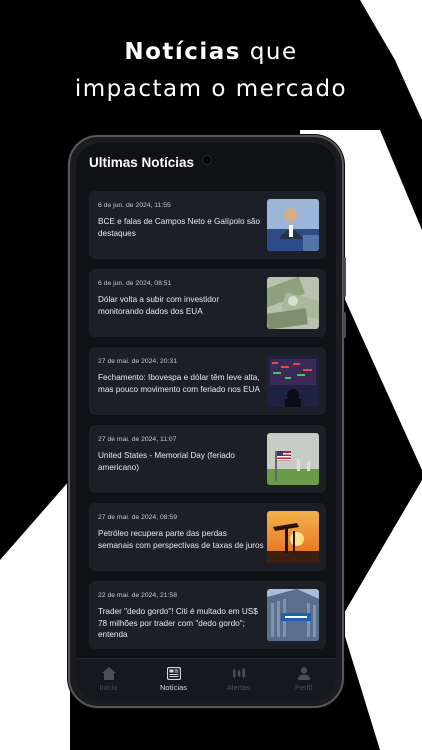 The width and height of the screenshot is (422, 750). I want to click on nav-label: Perfil, so click(303, 687).